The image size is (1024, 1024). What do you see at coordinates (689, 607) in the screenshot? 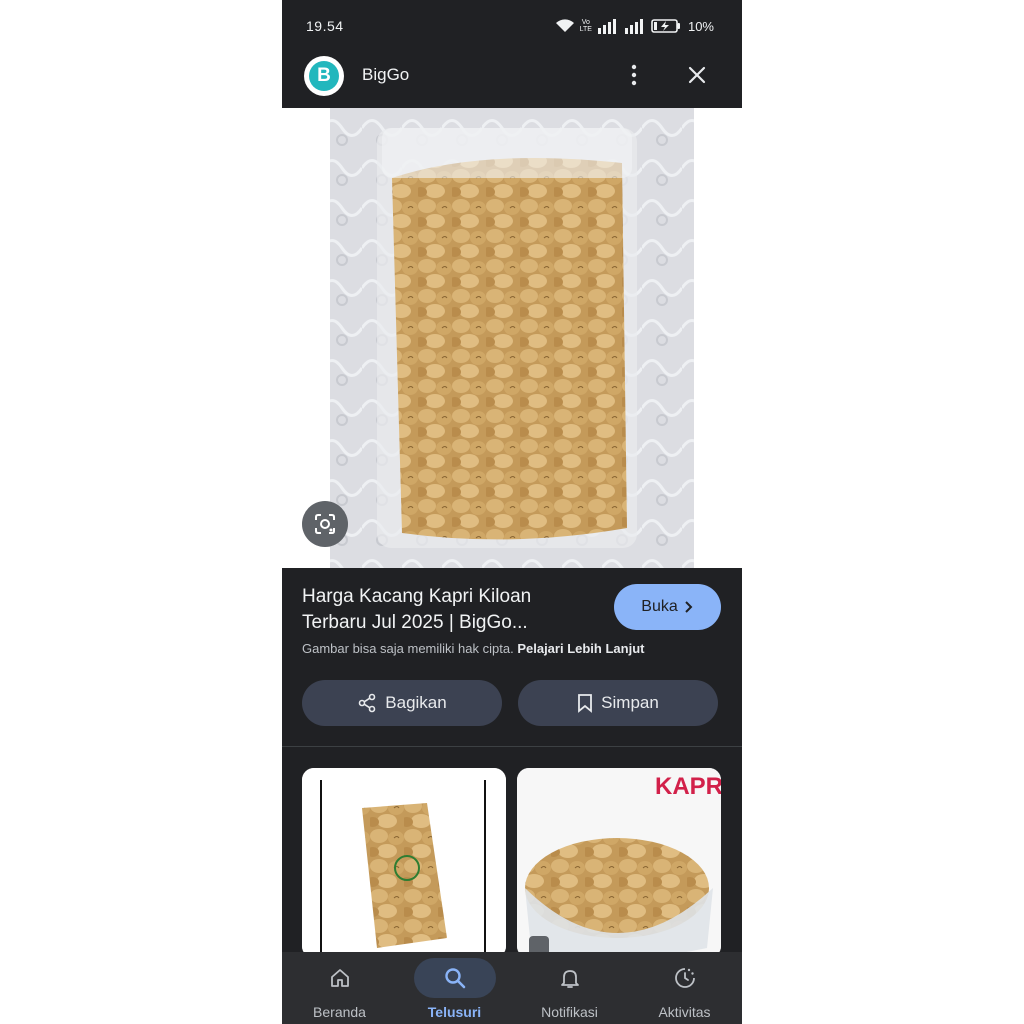
I see `chevron-right-icon` at bounding box center [689, 607].